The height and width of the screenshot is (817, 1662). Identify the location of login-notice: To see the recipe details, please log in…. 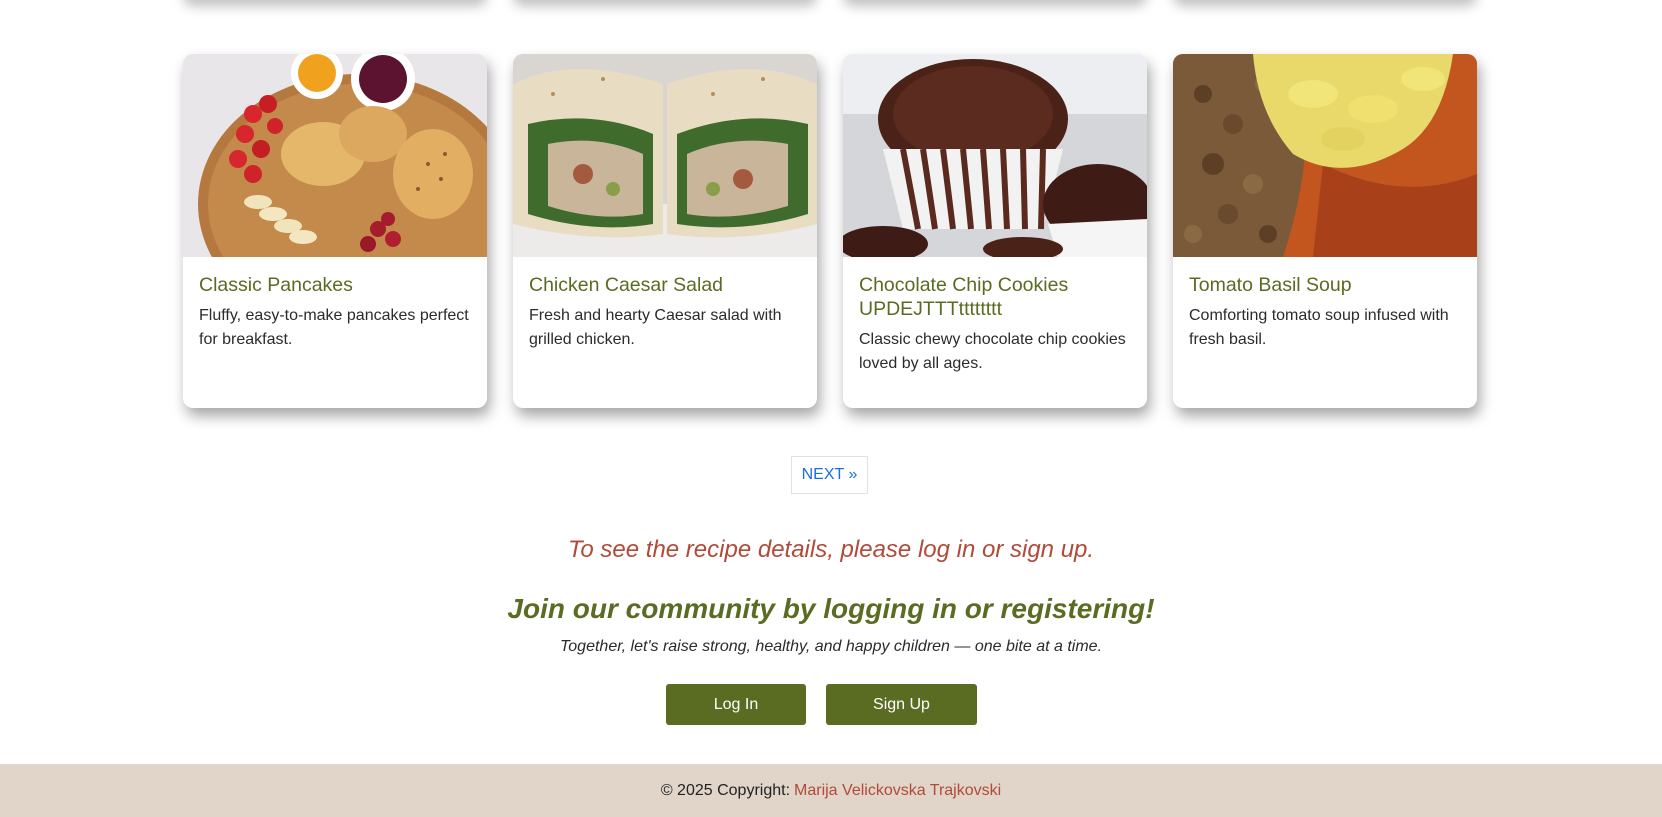
(831, 549).